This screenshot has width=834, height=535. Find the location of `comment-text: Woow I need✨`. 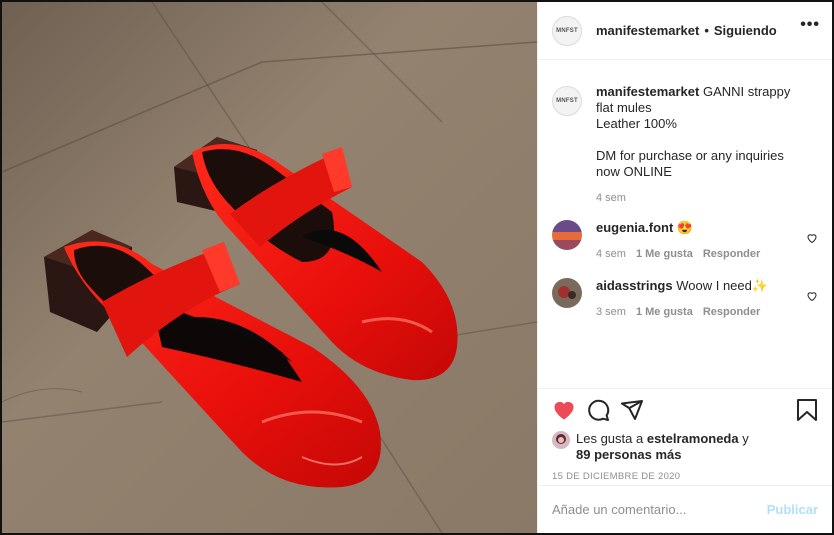

comment-text: Woow I need✨ is located at coordinates (722, 285).